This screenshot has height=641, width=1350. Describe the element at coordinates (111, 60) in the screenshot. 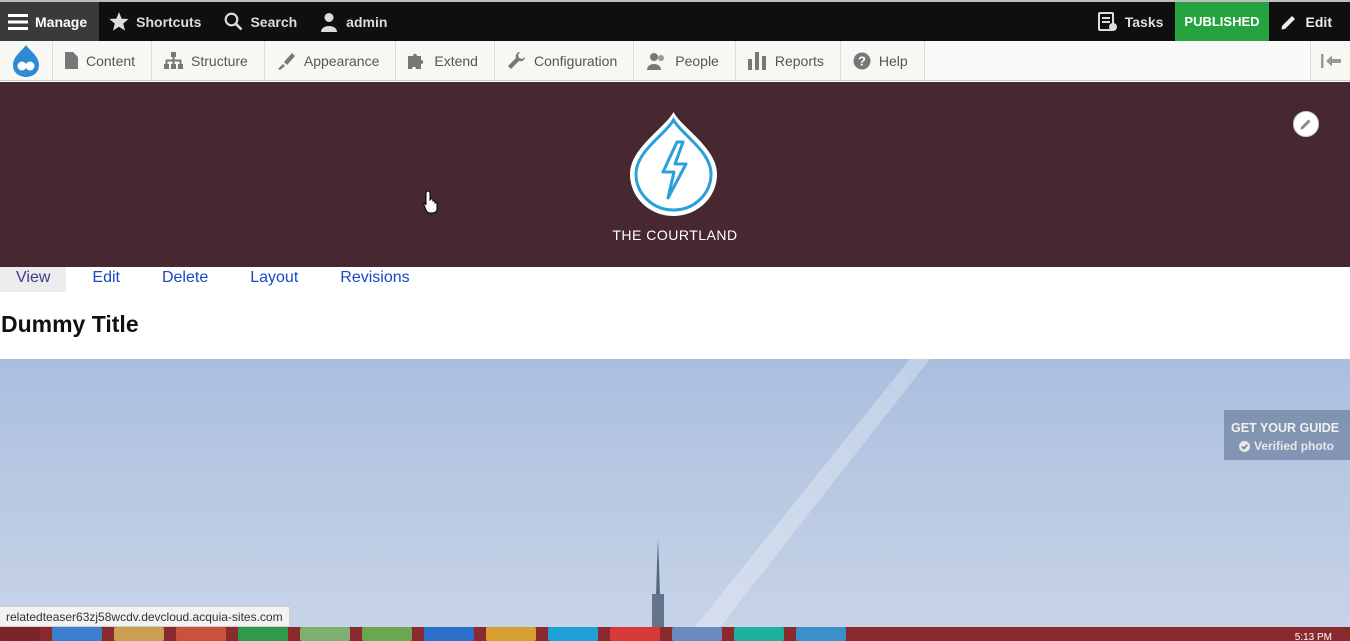

I see `tray-item-label: Content` at that location.